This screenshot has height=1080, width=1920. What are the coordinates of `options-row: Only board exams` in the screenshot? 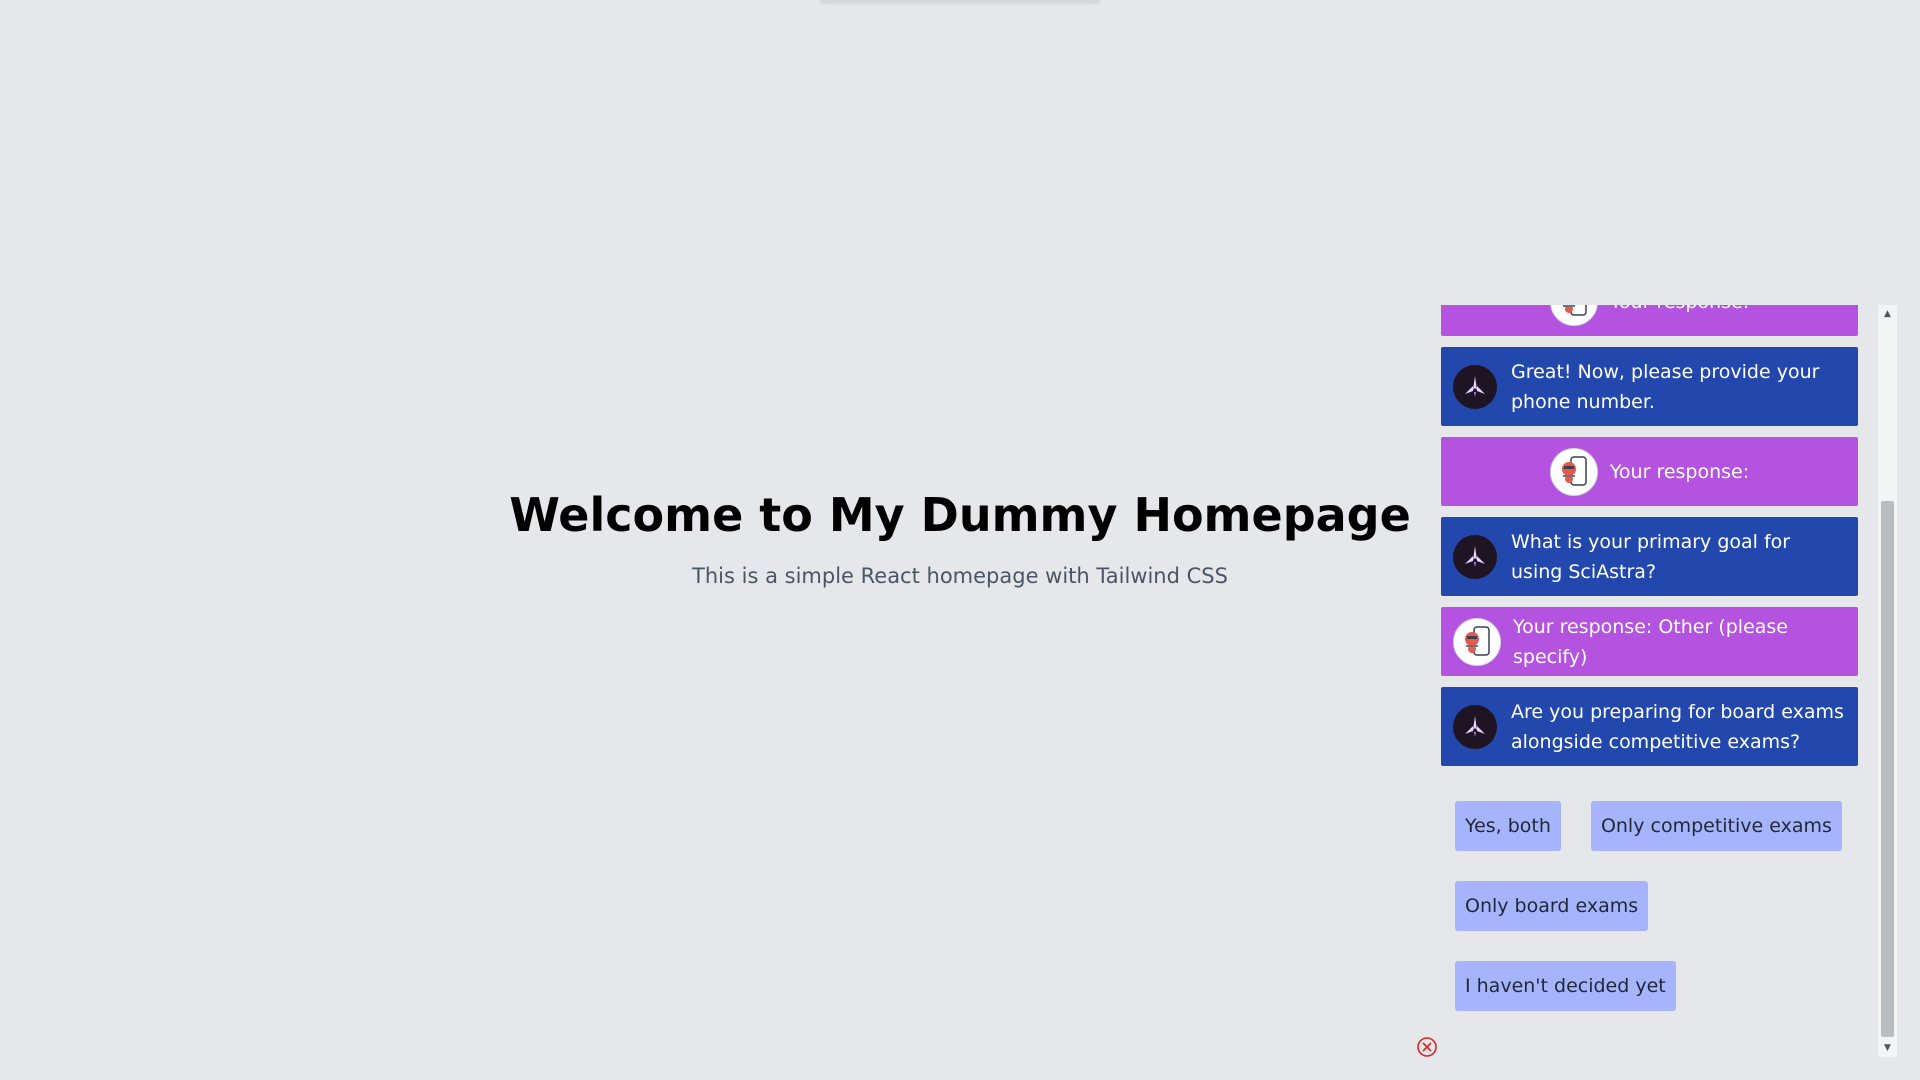 It's located at (1656, 906).